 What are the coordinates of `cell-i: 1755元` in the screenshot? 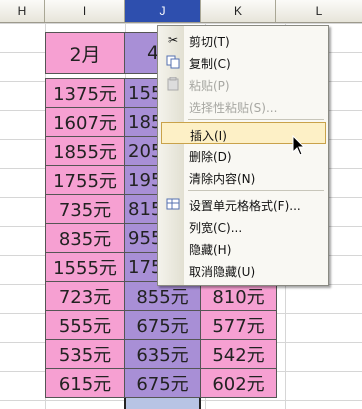 It's located at (85, 180).